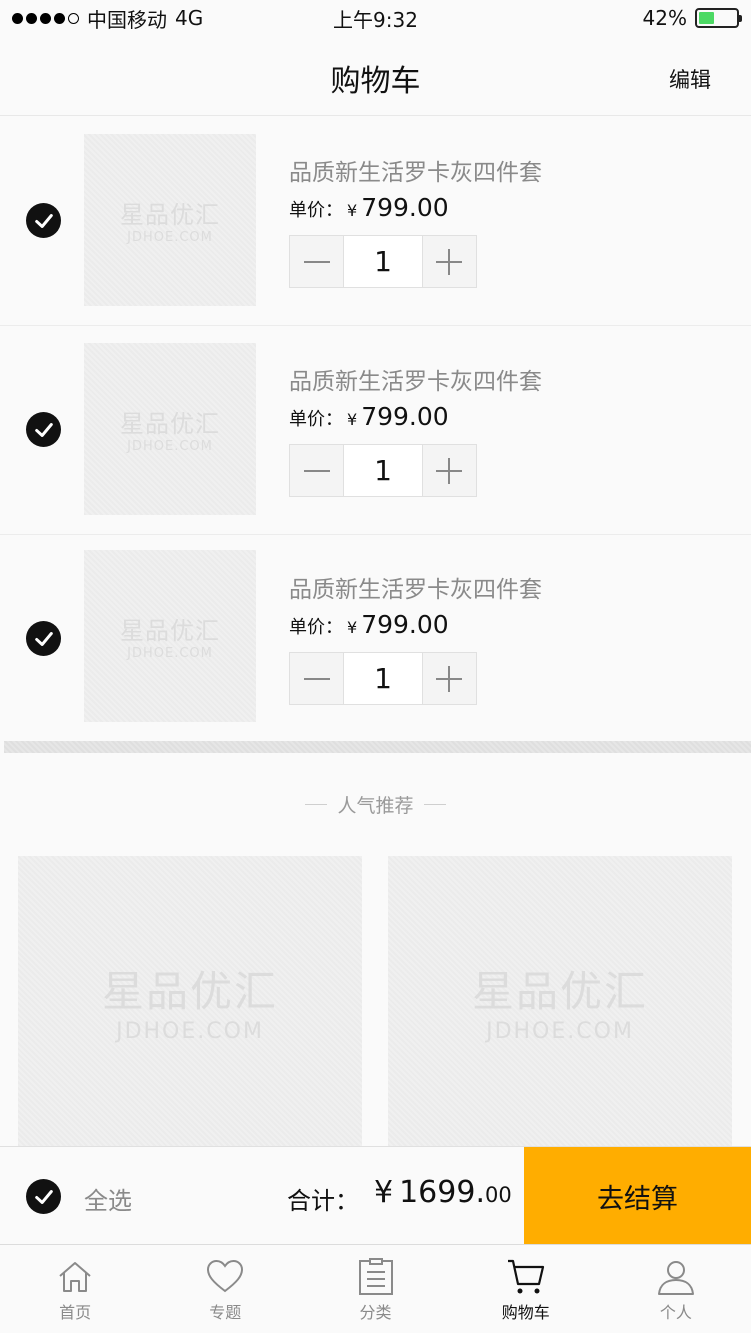  What do you see at coordinates (375, 81) in the screenshot?
I see `page-title: 购物车` at bounding box center [375, 81].